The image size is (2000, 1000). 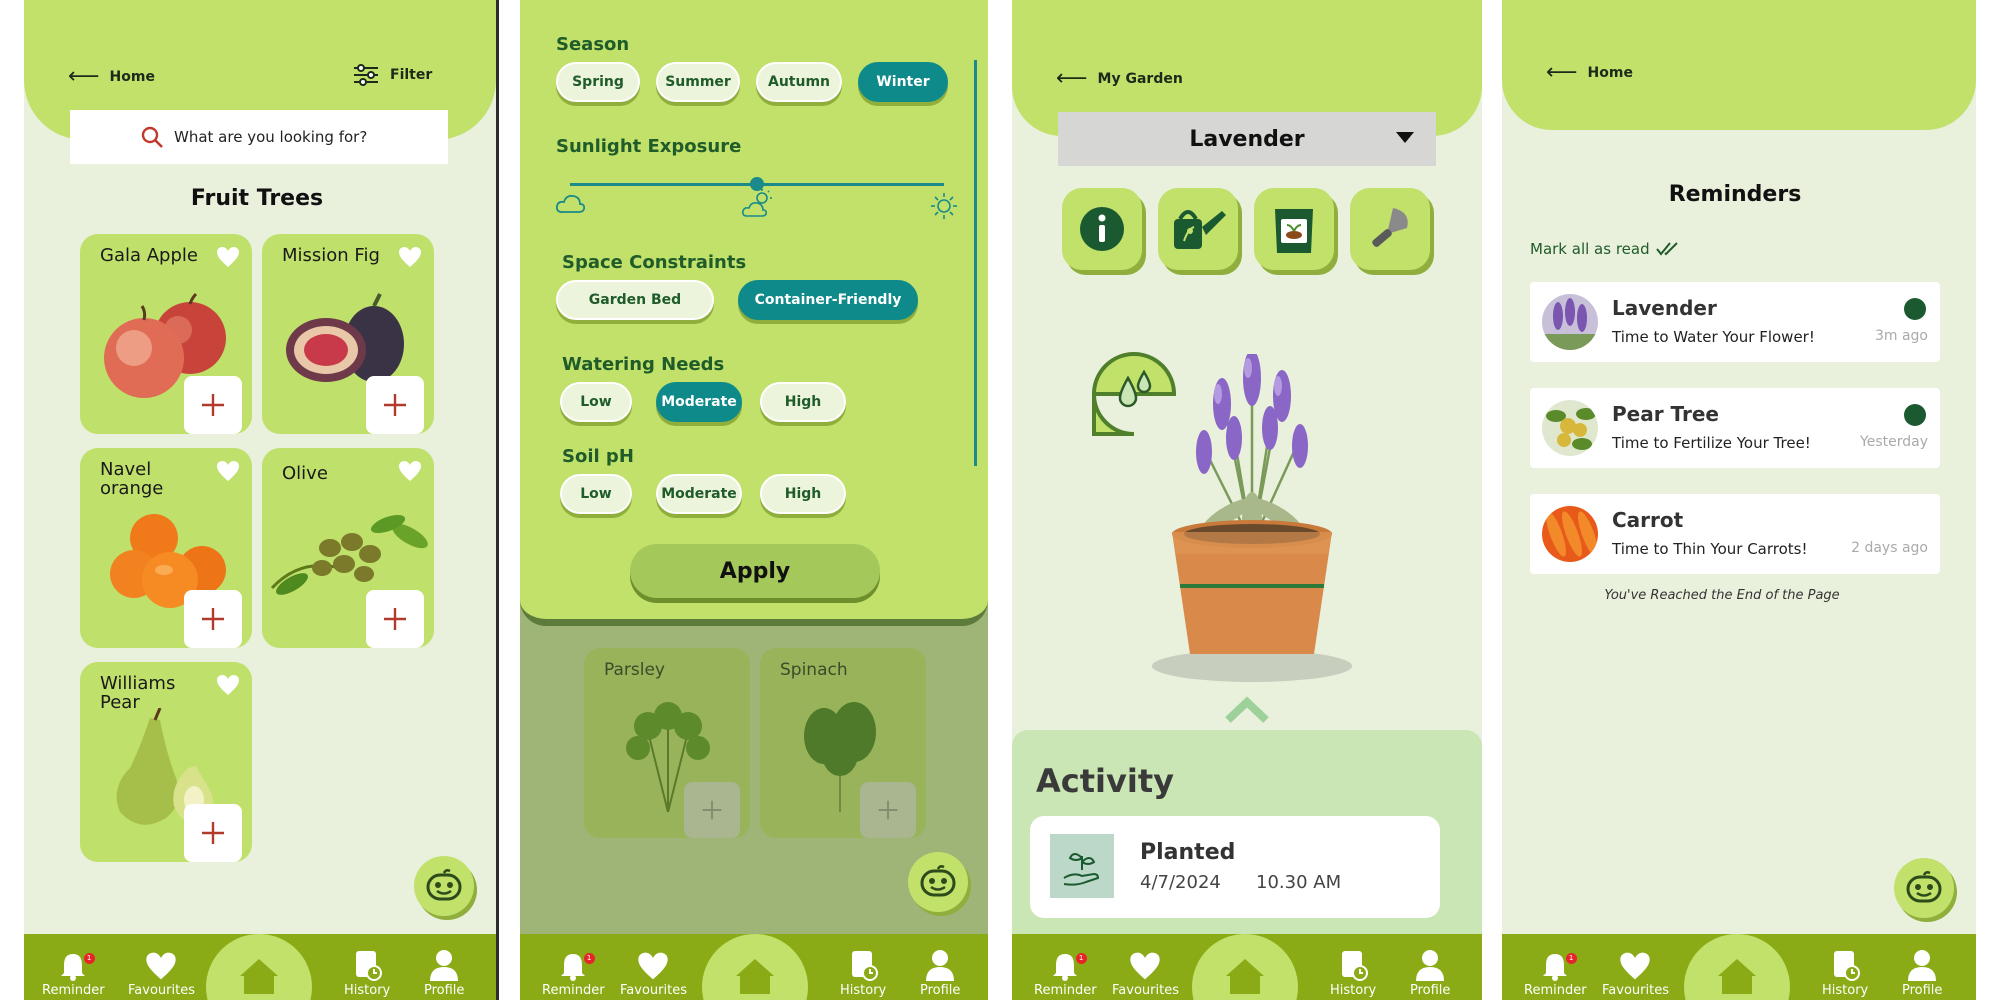 I want to click on product-card-spinach: Spinach, so click(x=843, y=743).